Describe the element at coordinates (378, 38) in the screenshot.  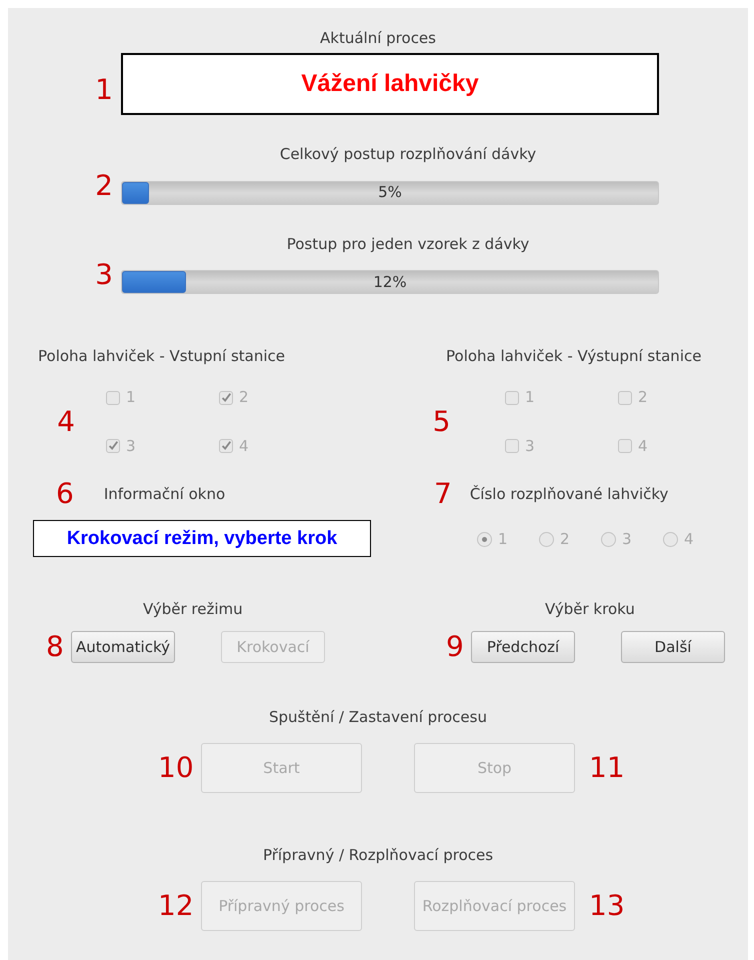
I see `section-label: Aktuální proces` at that location.